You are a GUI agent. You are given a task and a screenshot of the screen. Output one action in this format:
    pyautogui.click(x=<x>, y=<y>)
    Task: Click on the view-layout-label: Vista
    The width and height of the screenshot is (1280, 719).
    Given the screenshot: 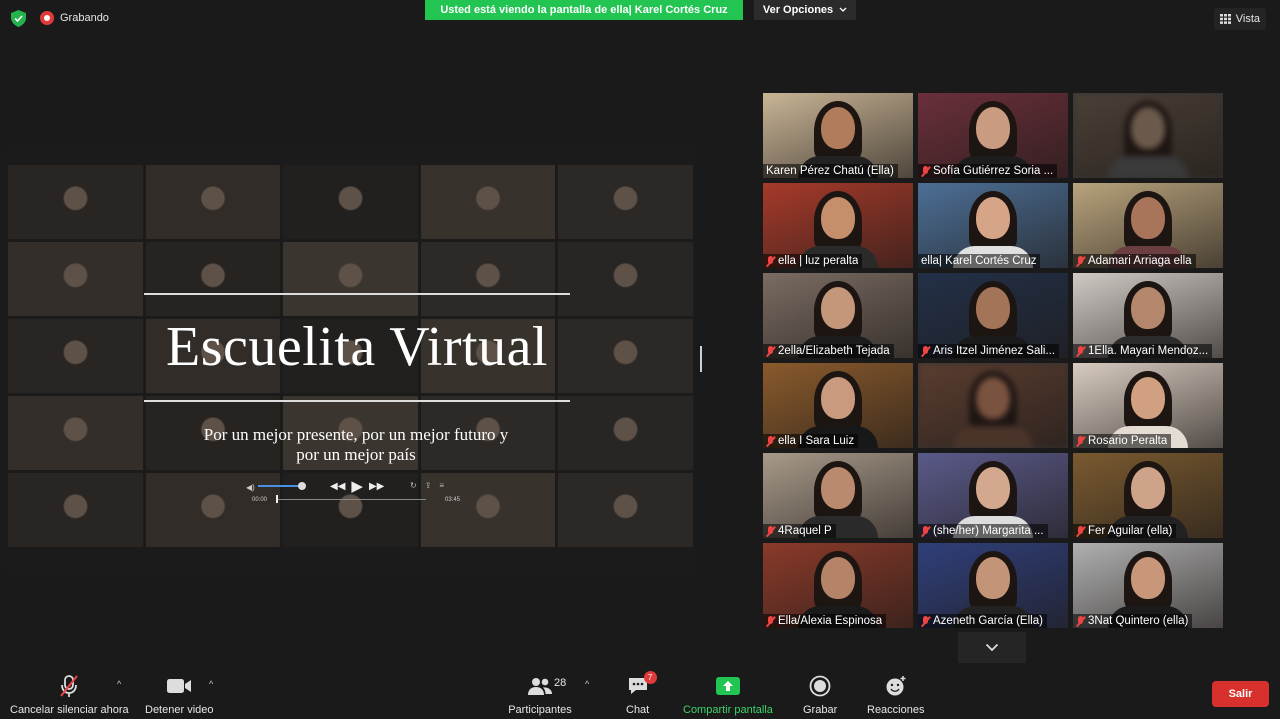 What is the action you would take?
    pyautogui.click(x=1247, y=19)
    